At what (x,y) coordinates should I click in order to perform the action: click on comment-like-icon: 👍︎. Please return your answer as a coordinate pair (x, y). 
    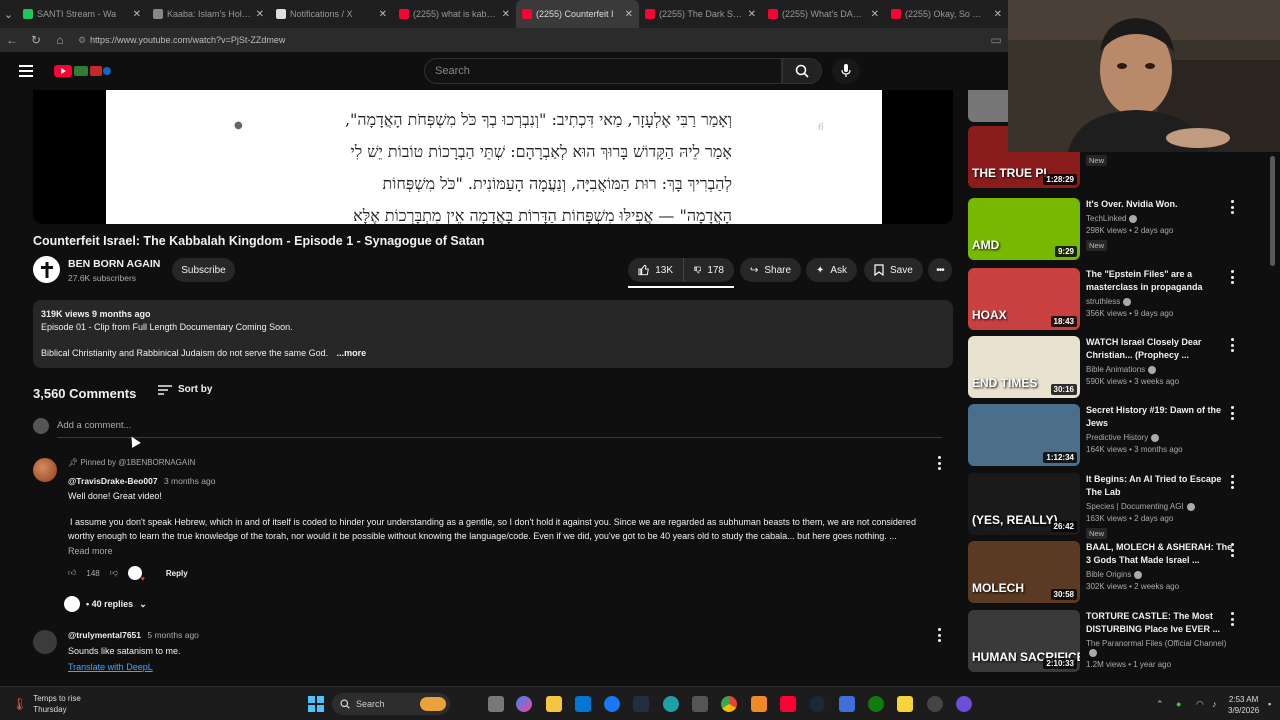
    Looking at the image, I should click on (72, 573).